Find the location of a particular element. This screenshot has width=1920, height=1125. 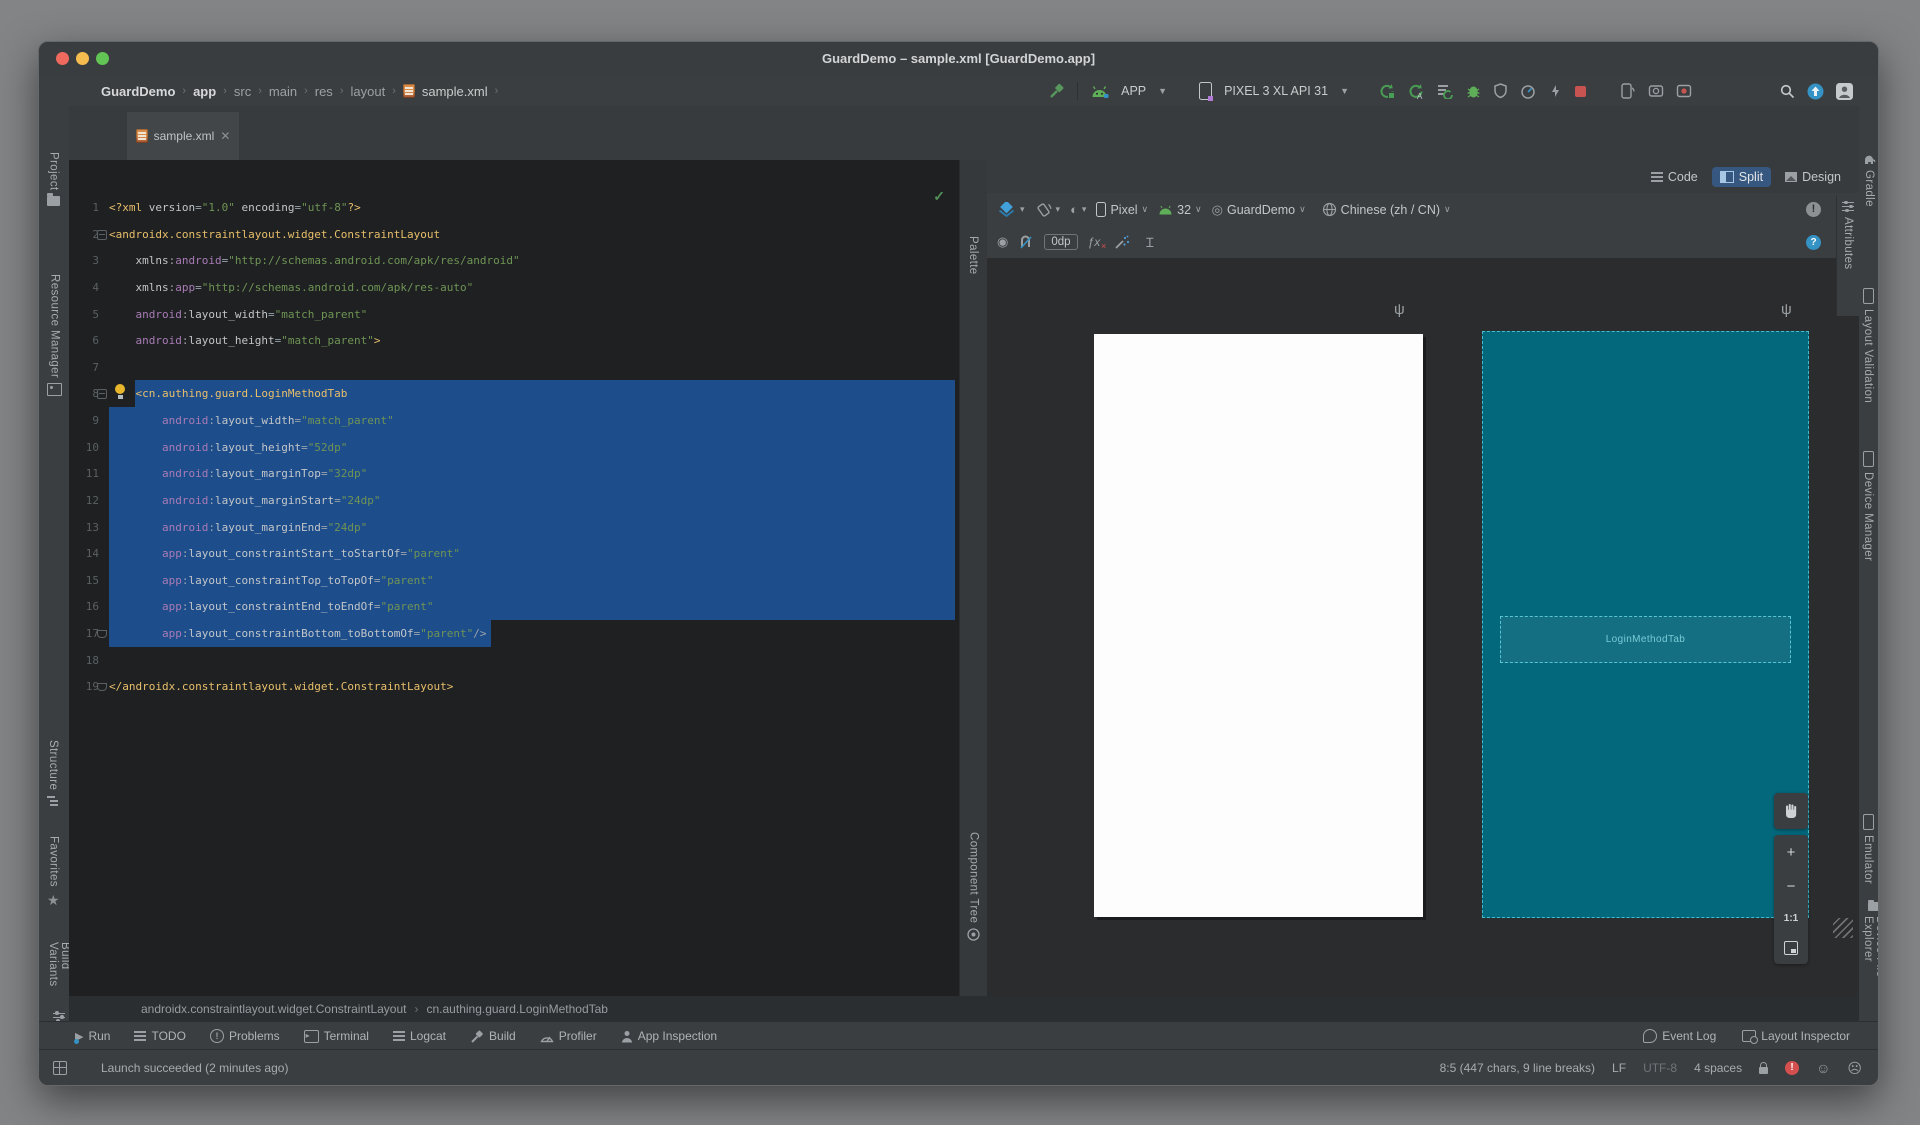

toolwindow-terminal: ▸ Terminal is located at coordinates (336, 1036).